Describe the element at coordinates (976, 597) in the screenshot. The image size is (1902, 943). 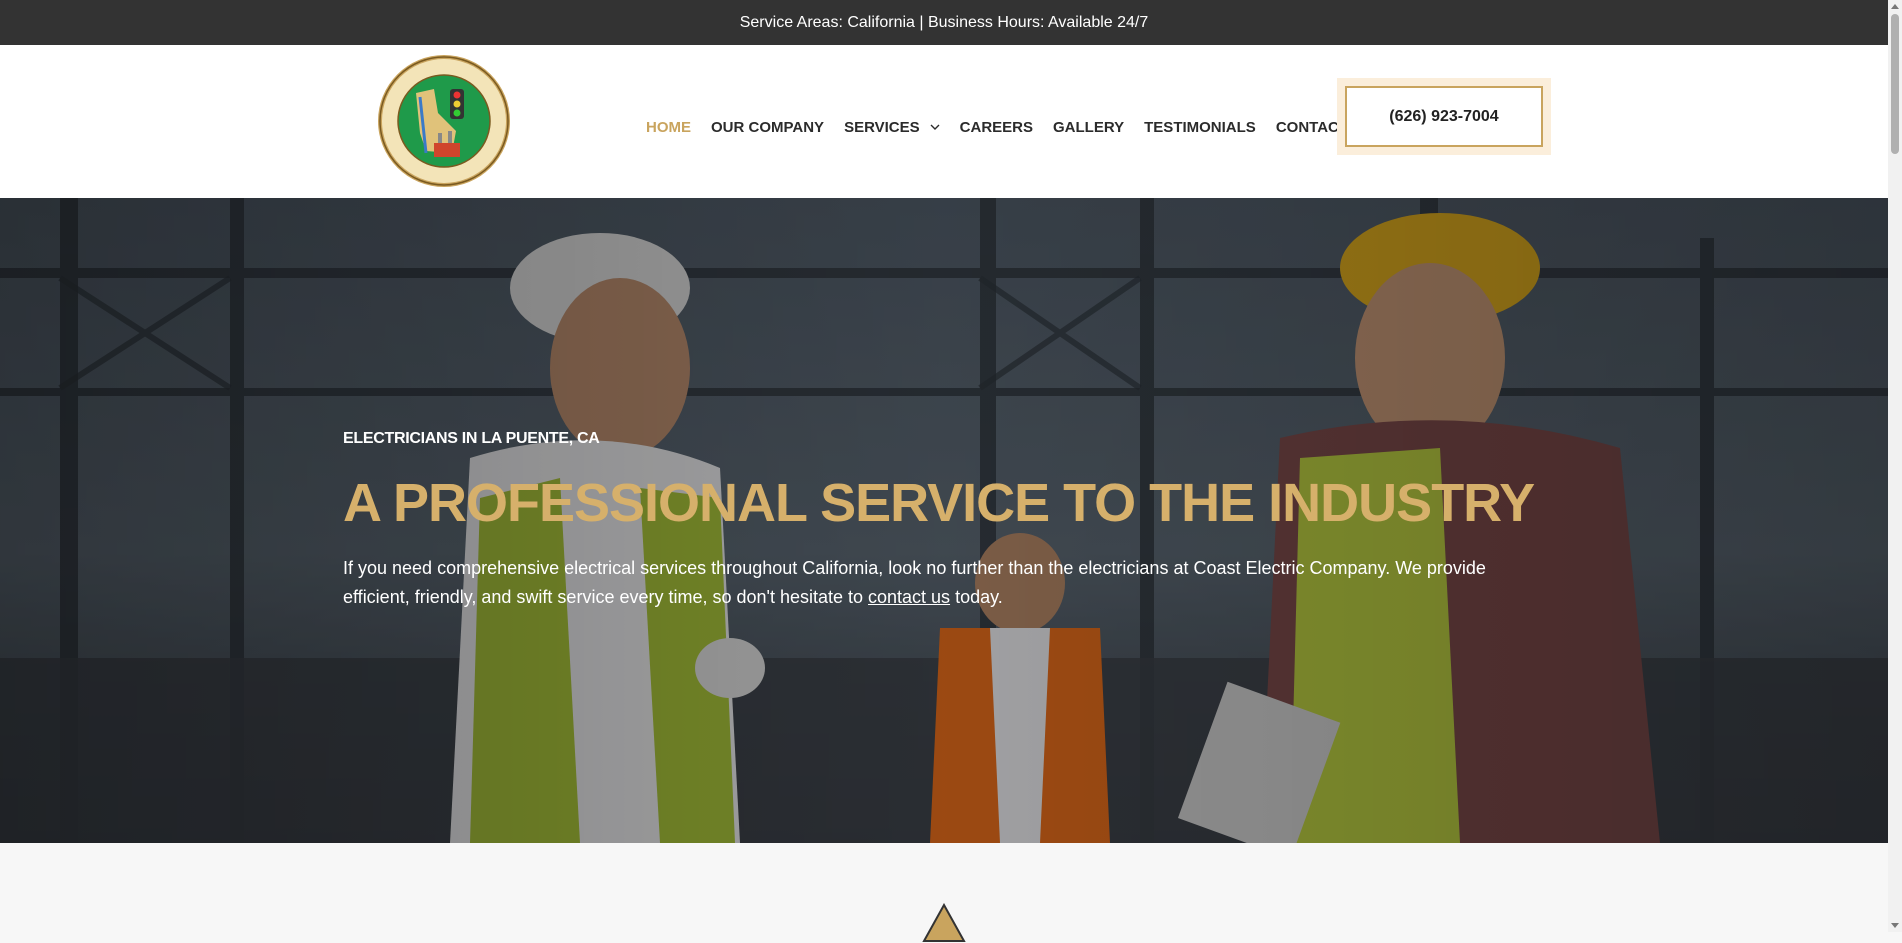
I see `hero-description-text-2: today.` at that location.